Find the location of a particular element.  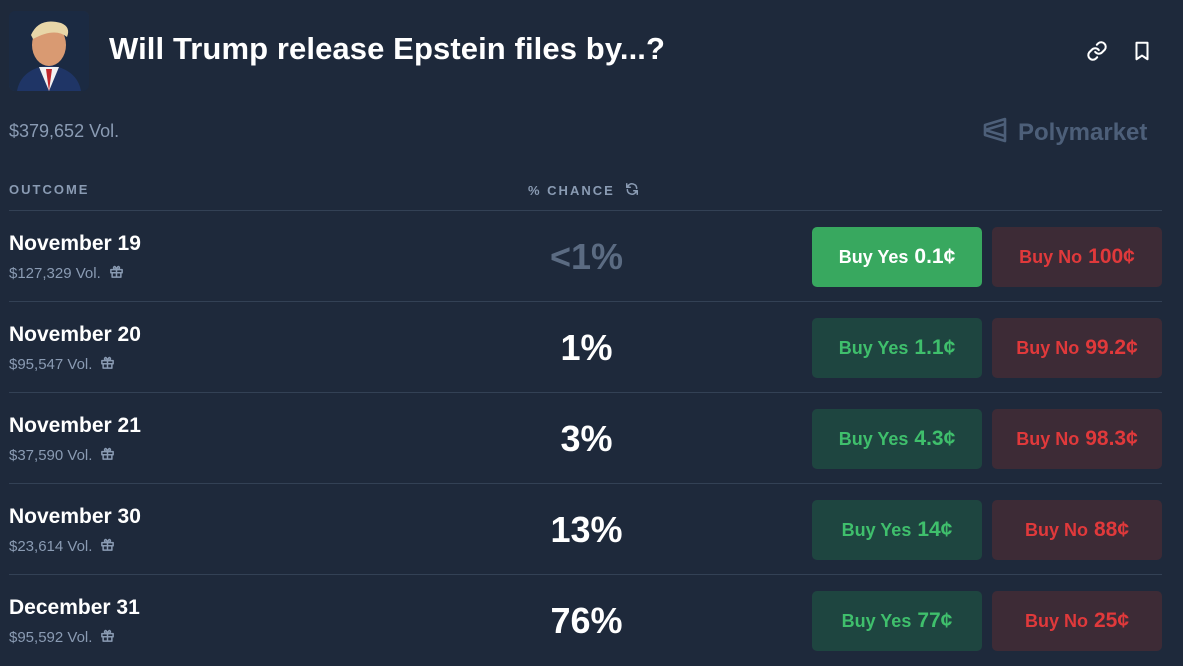

outcome-chance: 1% is located at coordinates (586, 347).